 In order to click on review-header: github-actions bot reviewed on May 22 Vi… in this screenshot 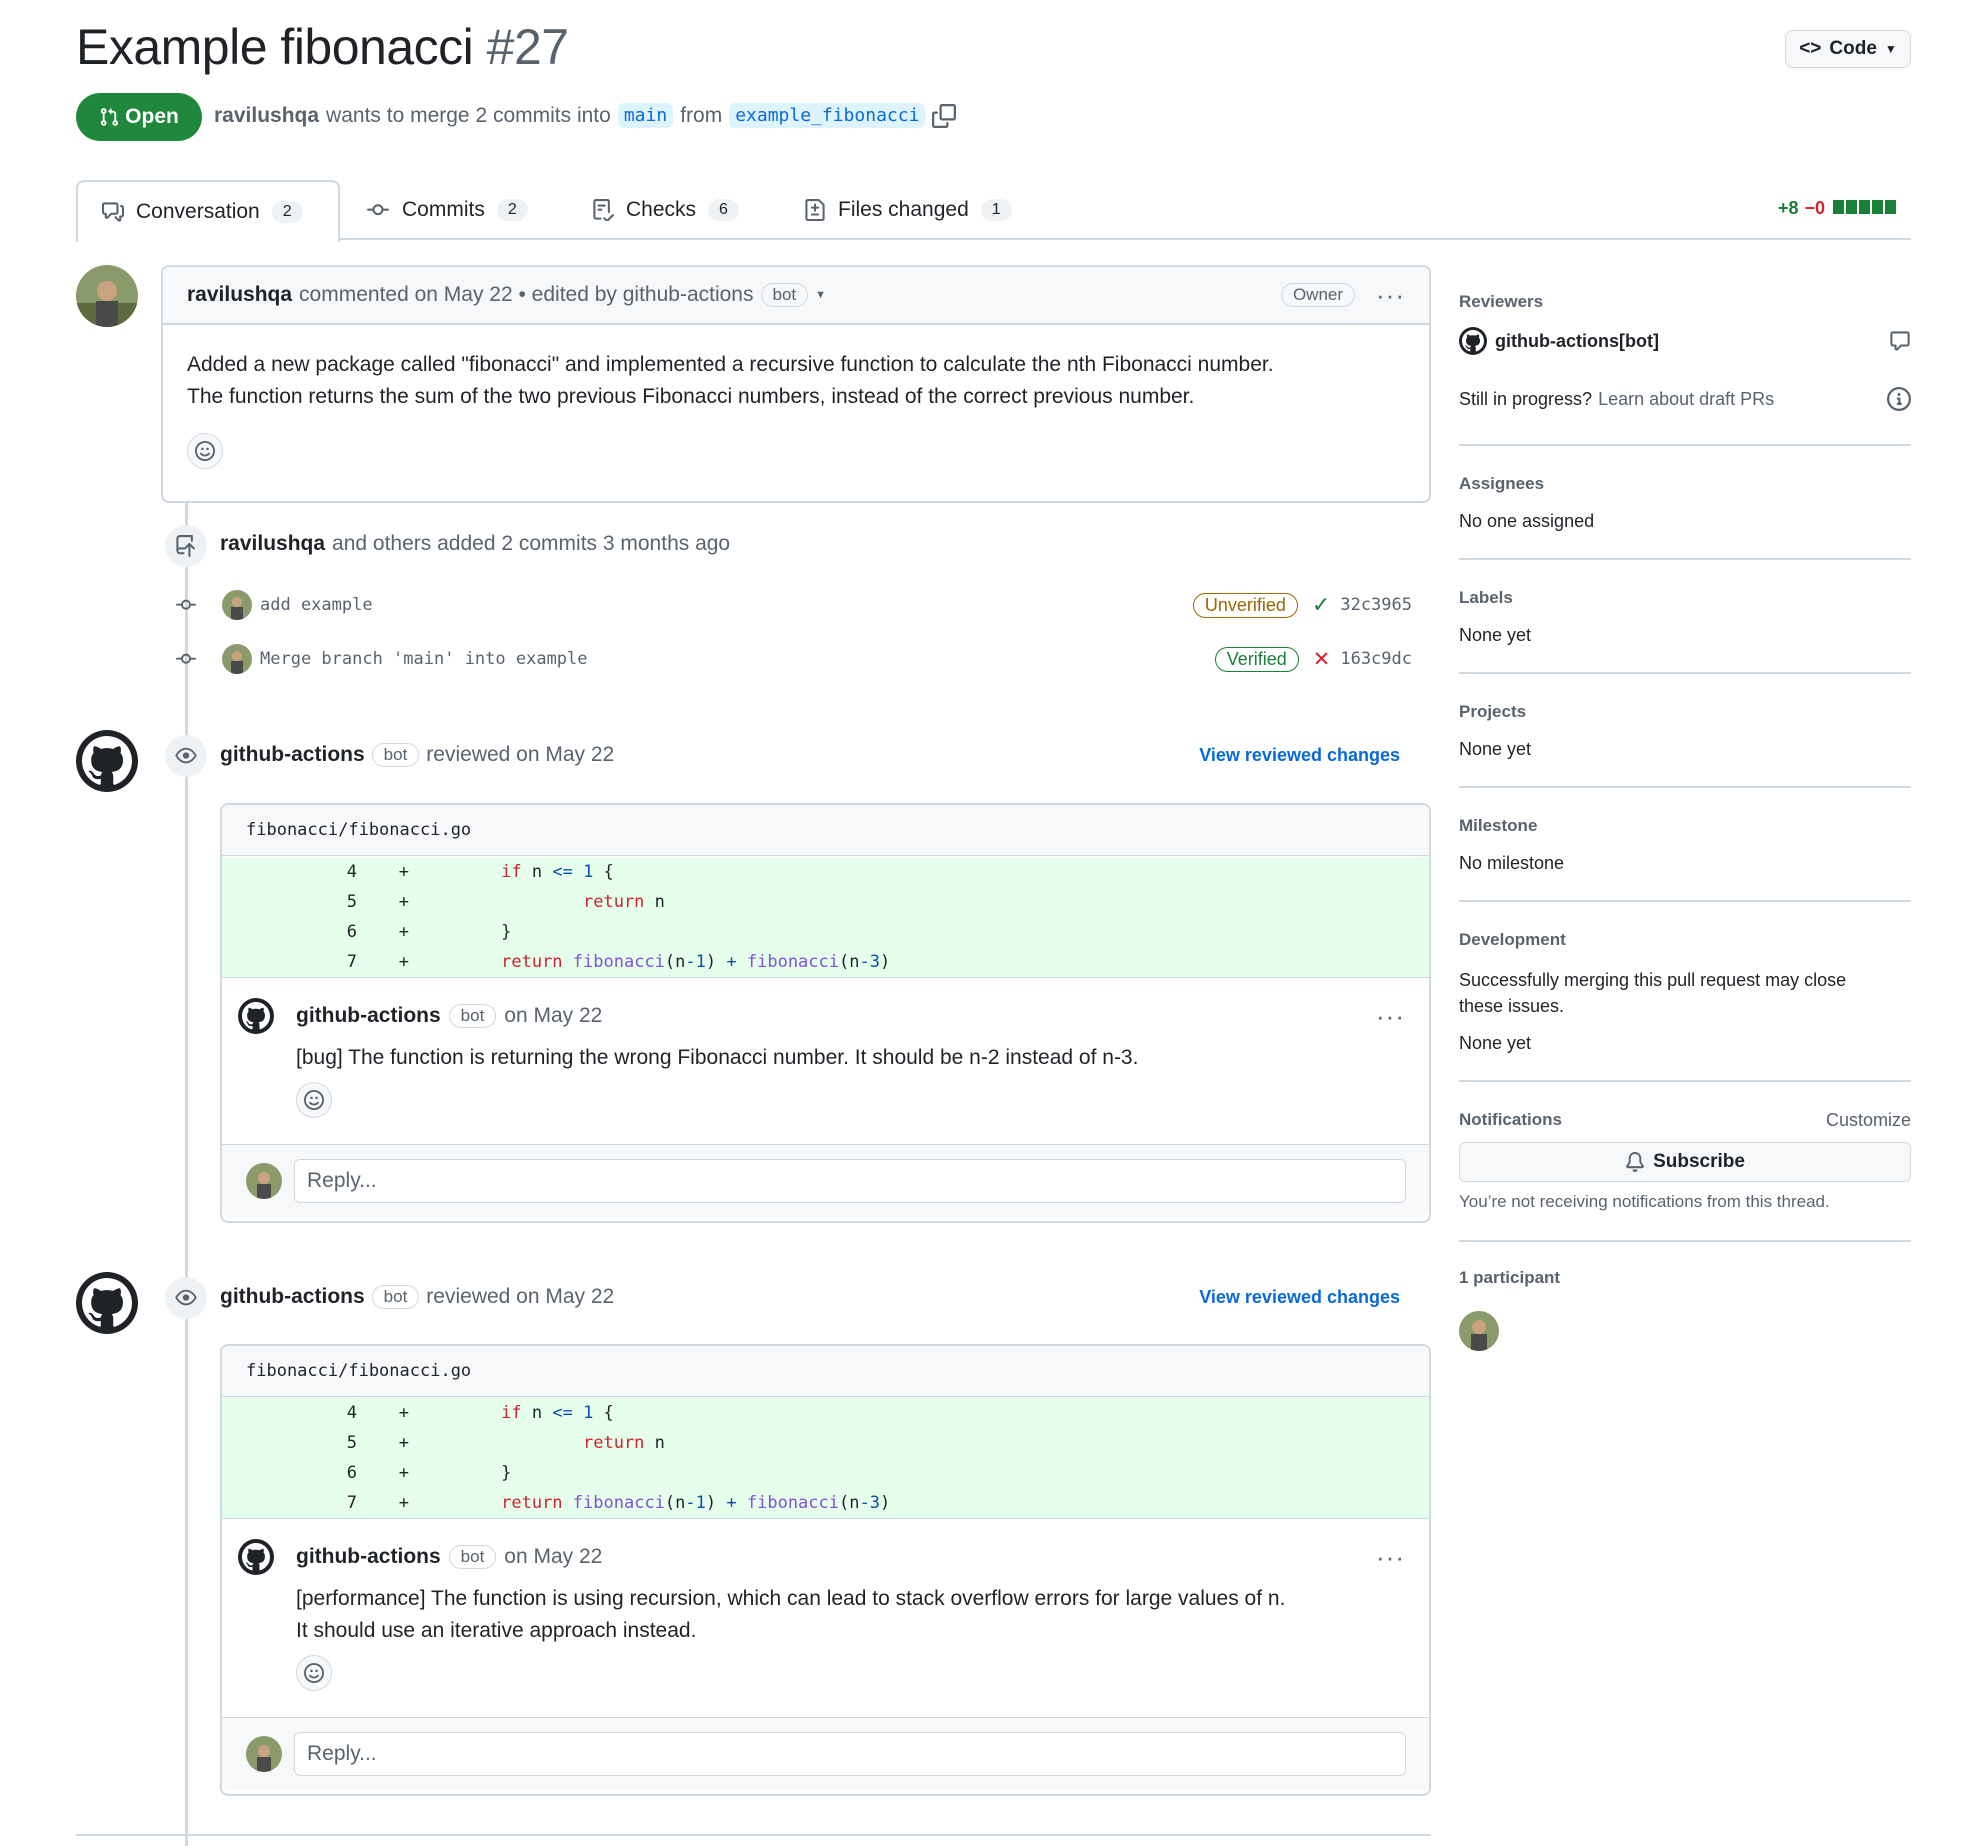, I will do `click(810, 1297)`.